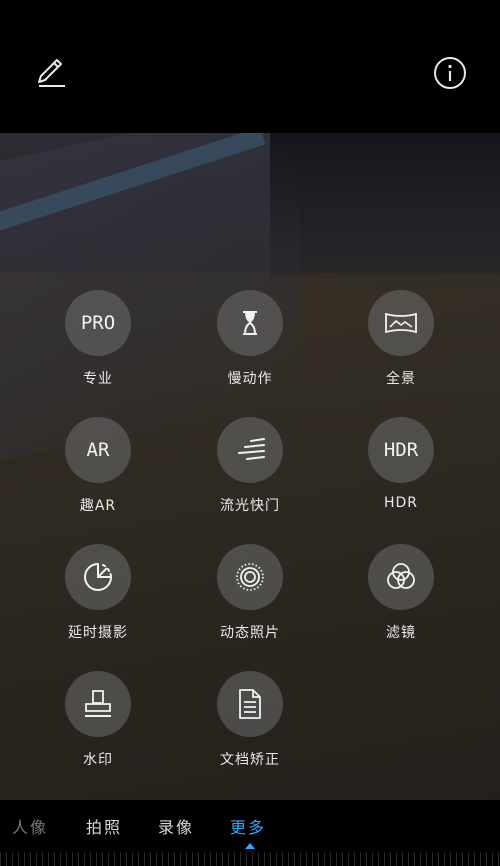  What do you see at coordinates (250, 506) in the screenshot?
I see `mode-label: 流光快门` at bounding box center [250, 506].